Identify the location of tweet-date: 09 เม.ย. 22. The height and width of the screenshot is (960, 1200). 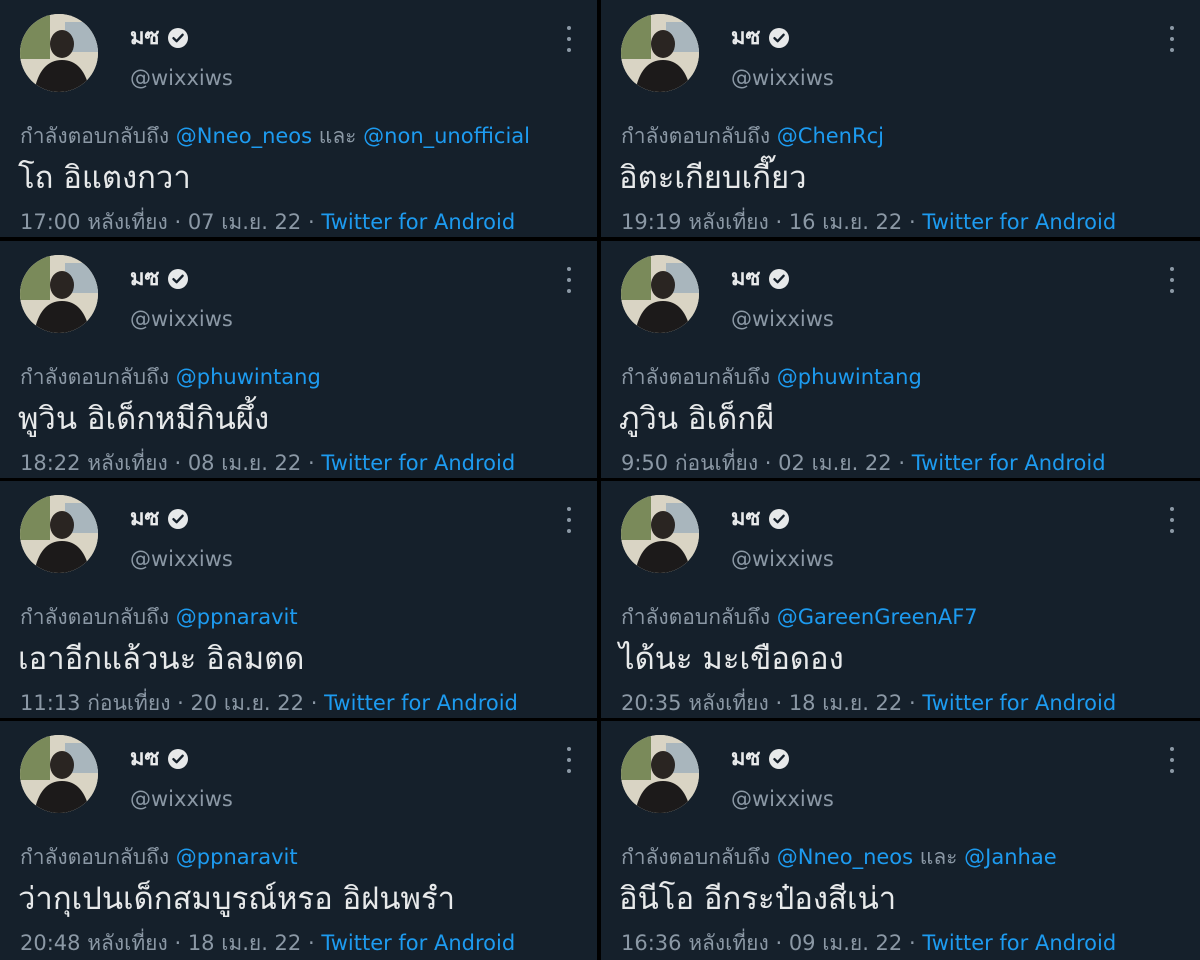
(845, 943).